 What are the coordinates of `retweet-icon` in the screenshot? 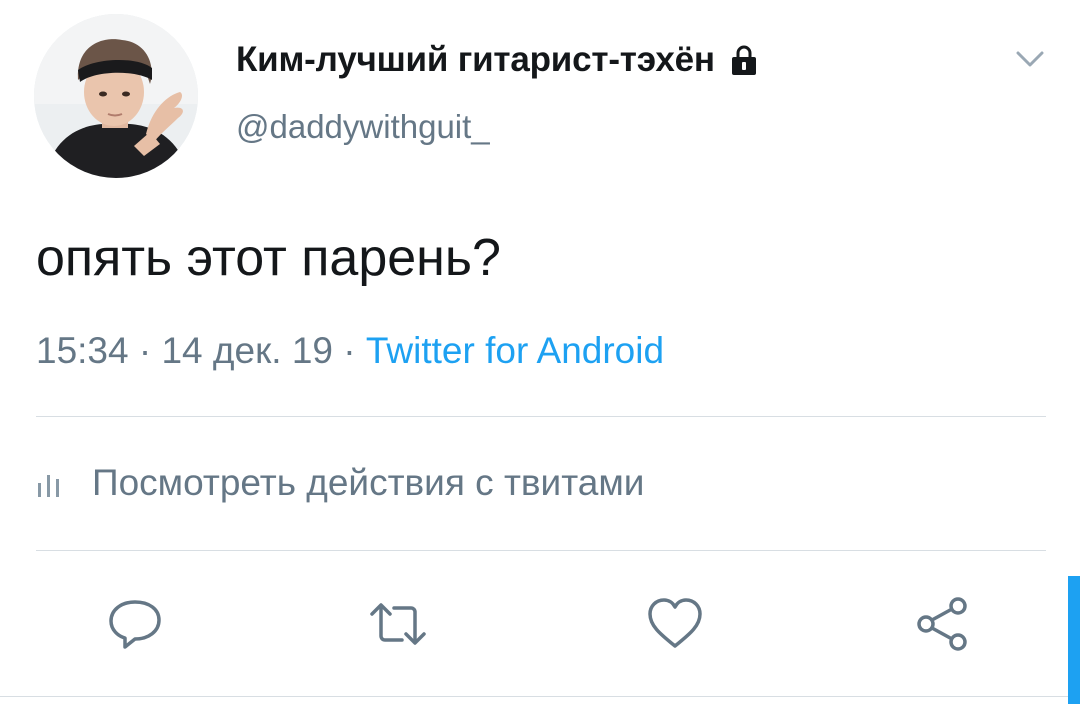 It's located at (398, 624).